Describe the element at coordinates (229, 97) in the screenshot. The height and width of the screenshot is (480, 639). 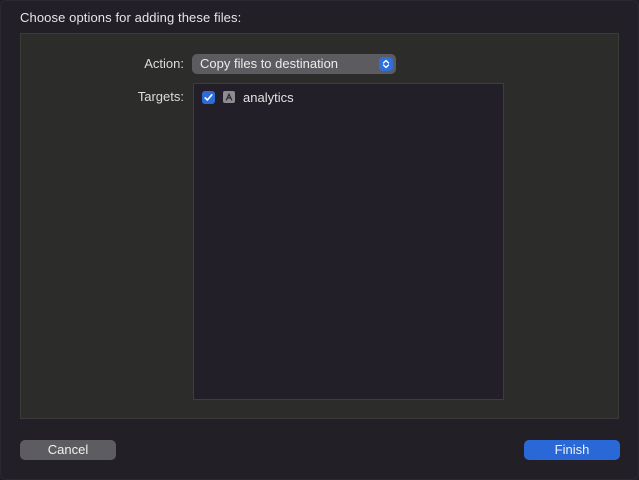
I see `app-target-icon` at that location.